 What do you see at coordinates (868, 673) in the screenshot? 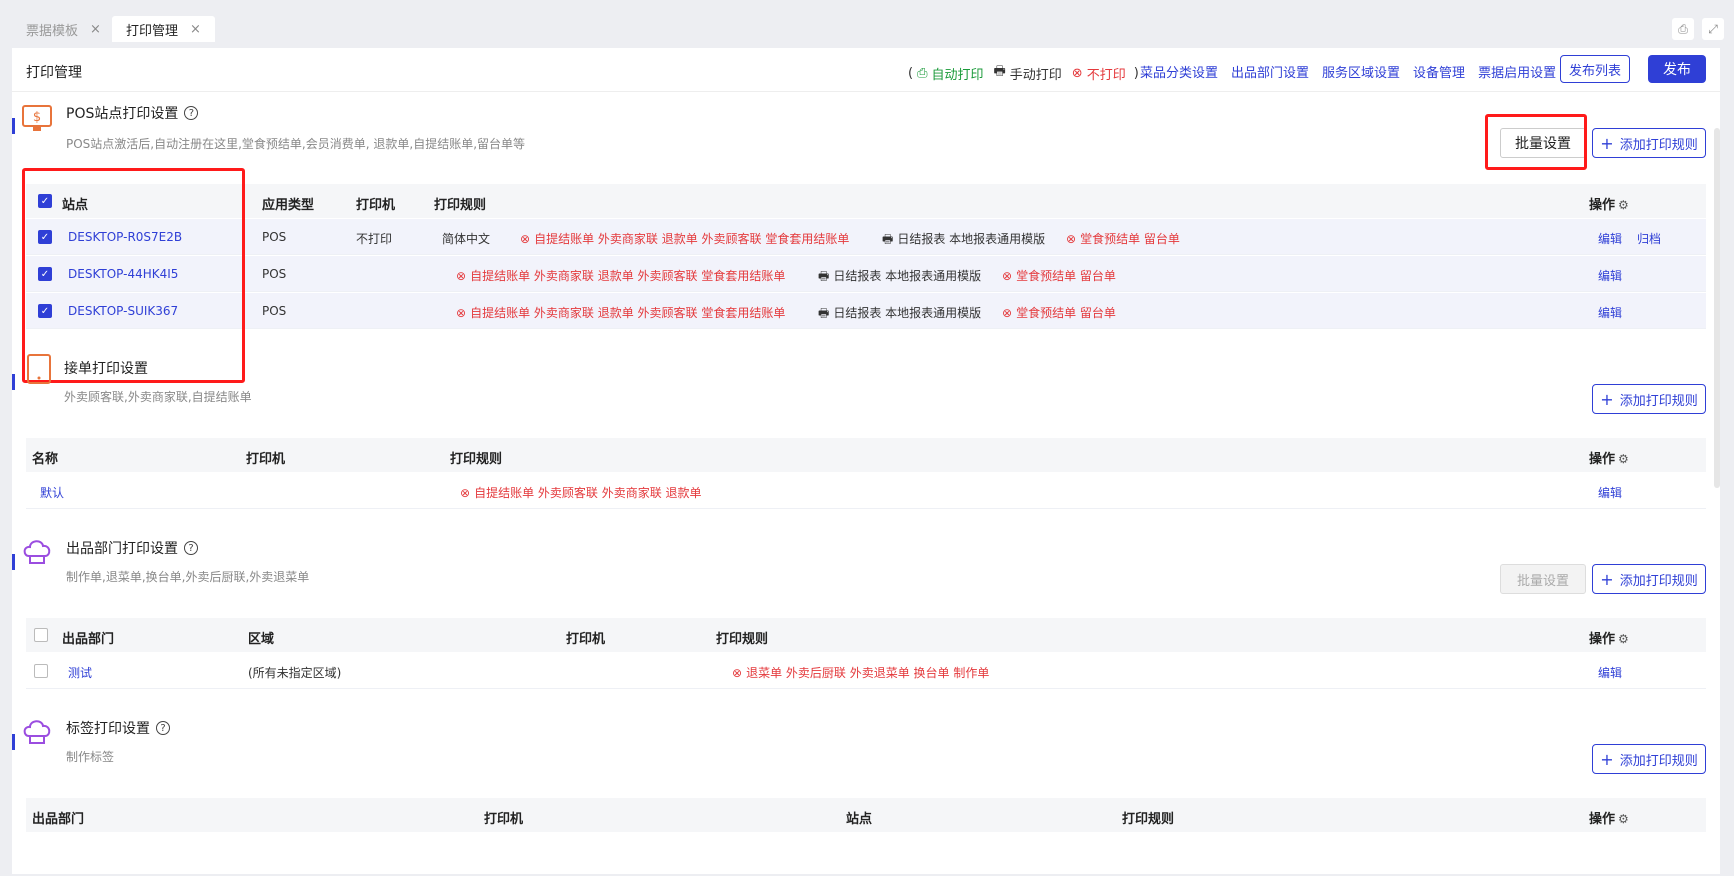
I see `rule-text: 退菜单 外卖后厨联 外卖退菜单 换台单 制作单` at bounding box center [868, 673].